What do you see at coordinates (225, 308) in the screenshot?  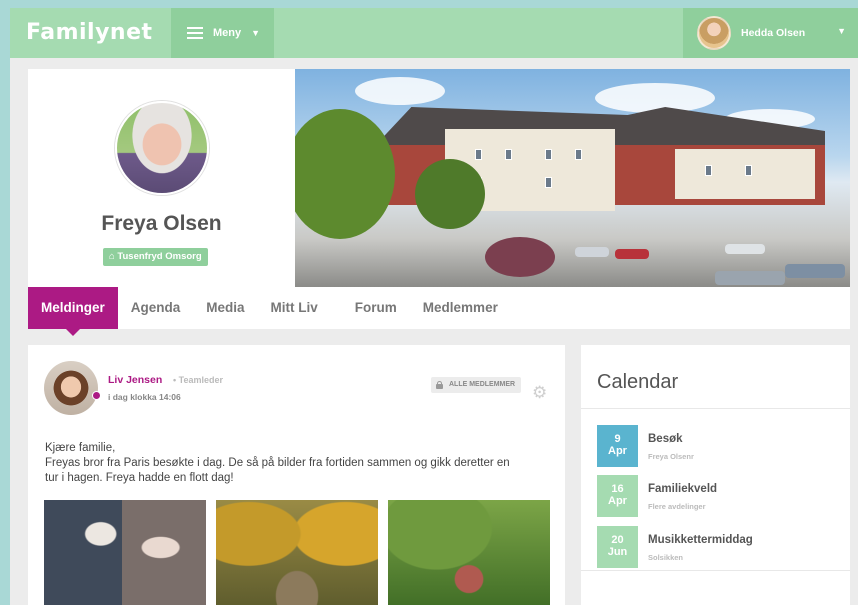 I see `tab-media: Media` at bounding box center [225, 308].